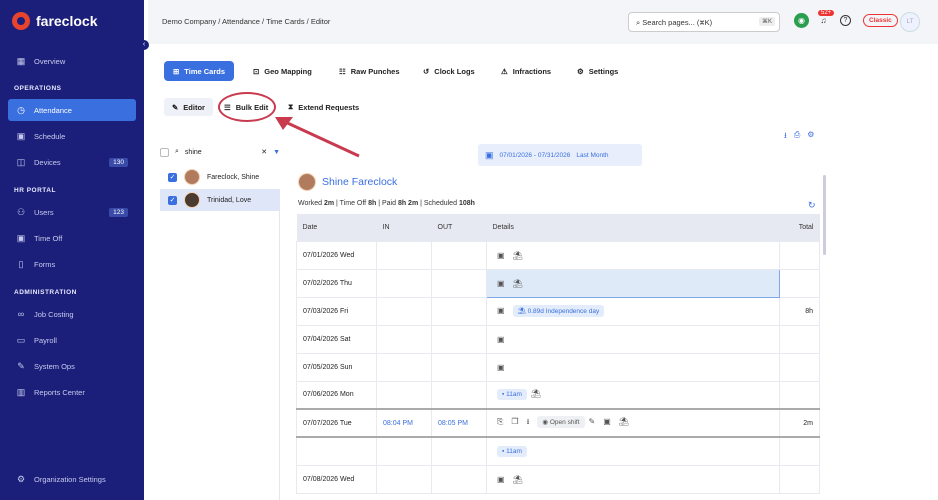 The height and width of the screenshot is (500, 938). What do you see at coordinates (633, 395) in the screenshot?
I see `details-cell: ▪ 11am ⛱` at bounding box center [633, 395].